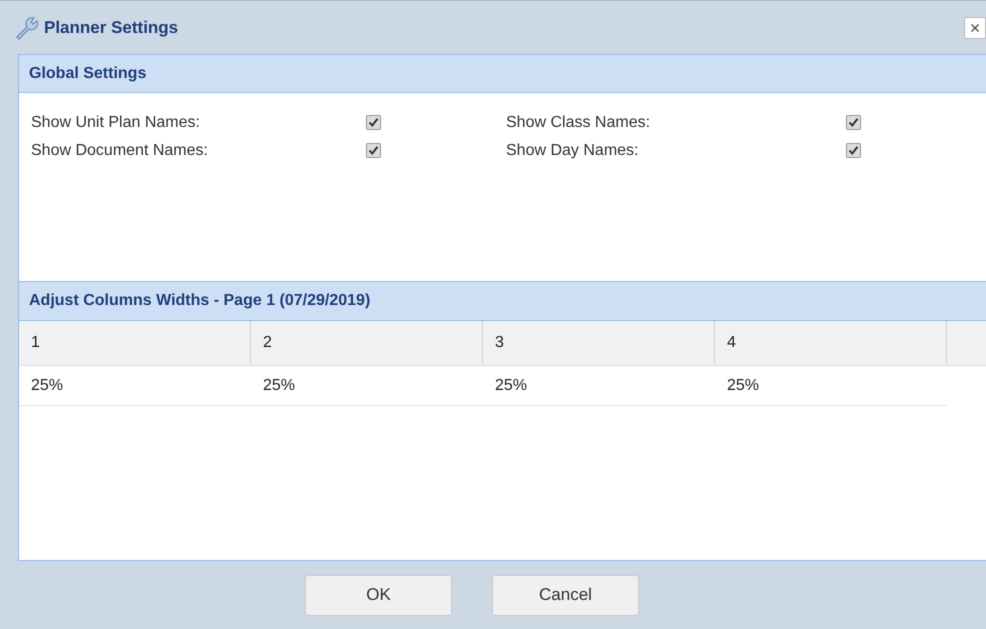 The width and height of the screenshot is (986, 629). I want to click on column-header: 4, so click(831, 343).